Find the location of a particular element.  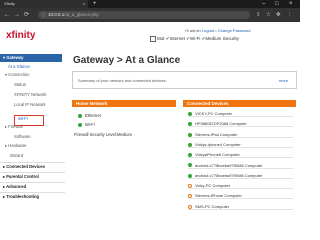

device-label: VickysiPhone6 Computer is located at coordinates (217, 155).